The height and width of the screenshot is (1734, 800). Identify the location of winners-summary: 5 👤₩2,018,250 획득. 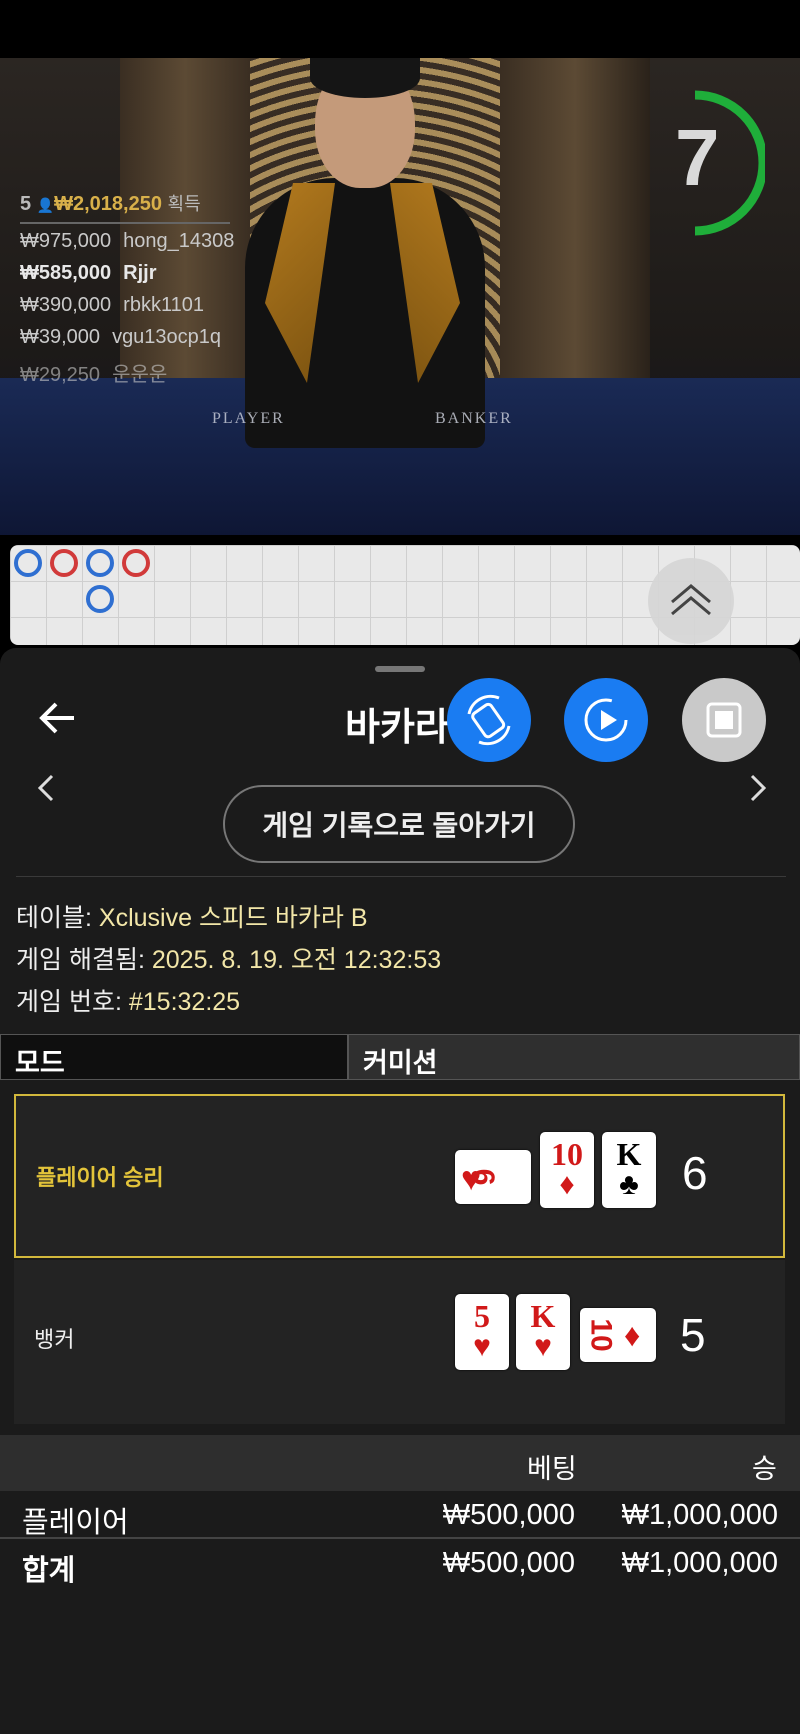
(125, 207).